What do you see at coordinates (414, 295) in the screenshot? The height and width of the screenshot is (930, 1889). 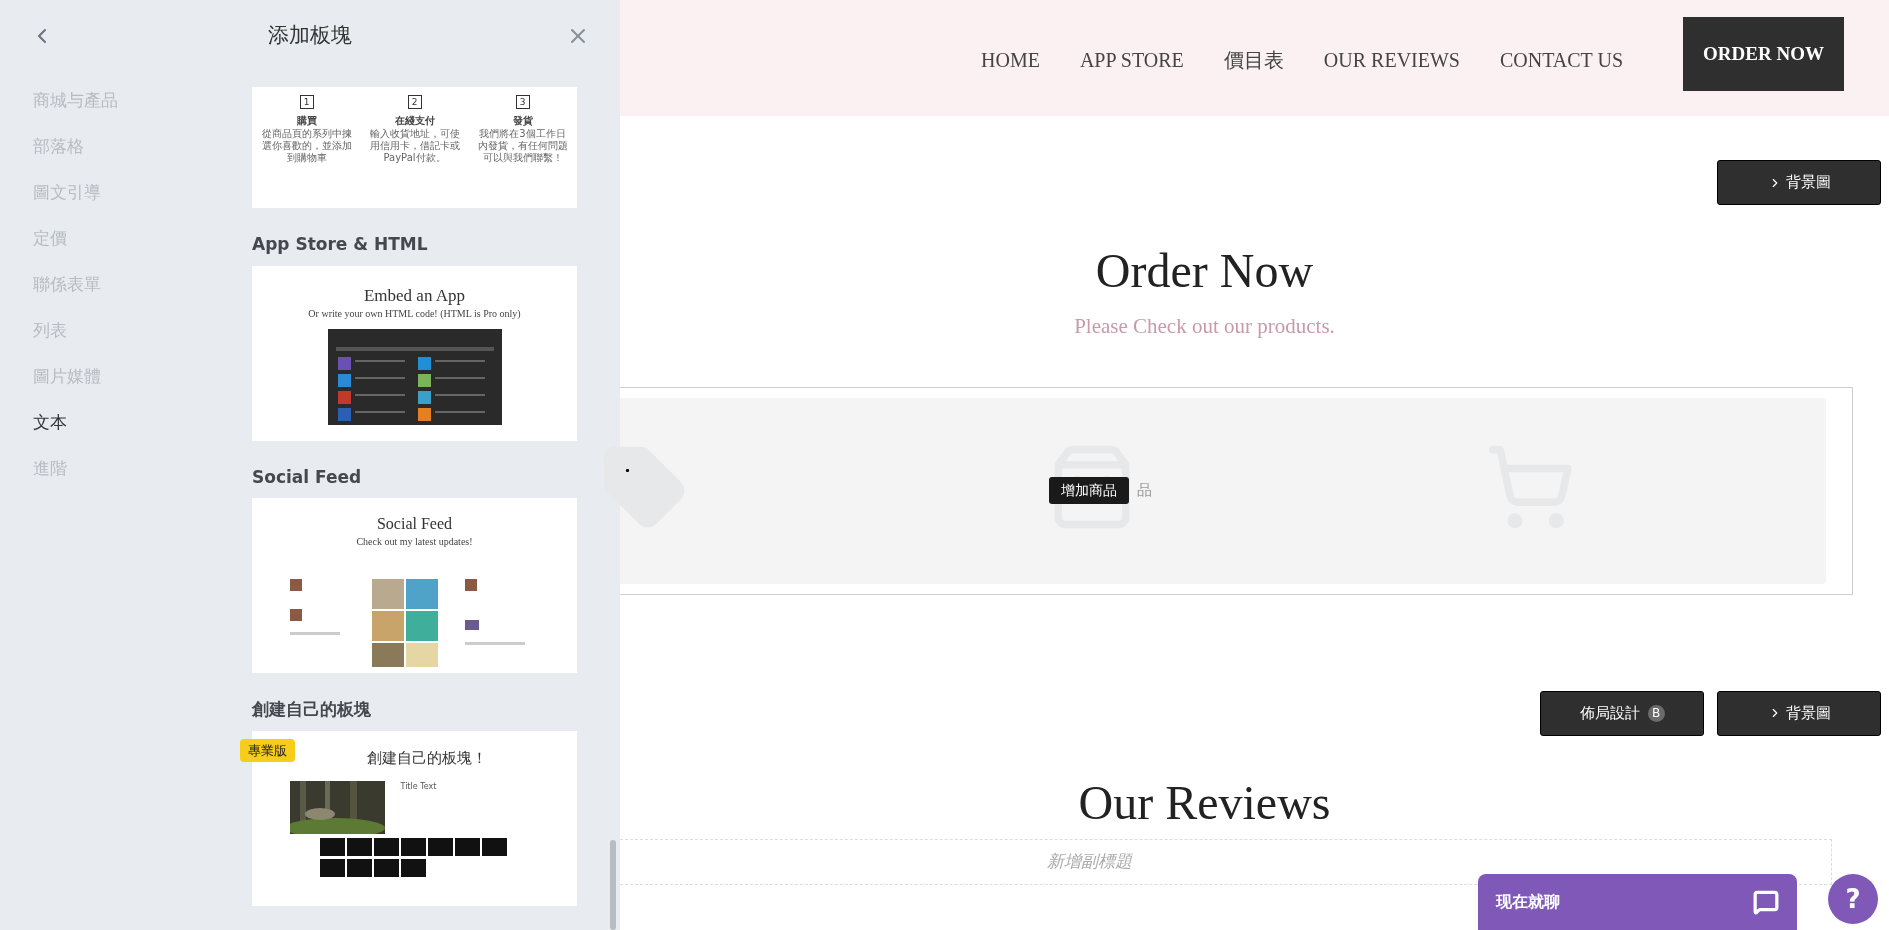 I see `card-title: Embed an App` at bounding box center [414, 295].